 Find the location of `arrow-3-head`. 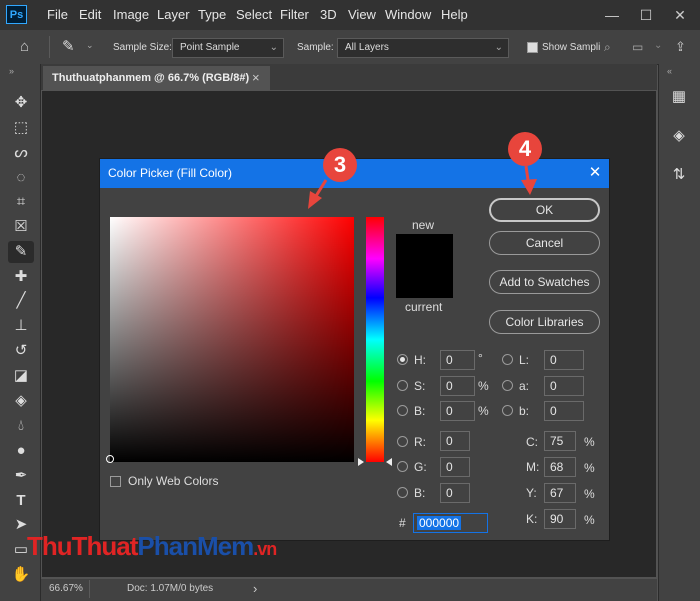

arrow-3-head is located at coordinates (315, 200).